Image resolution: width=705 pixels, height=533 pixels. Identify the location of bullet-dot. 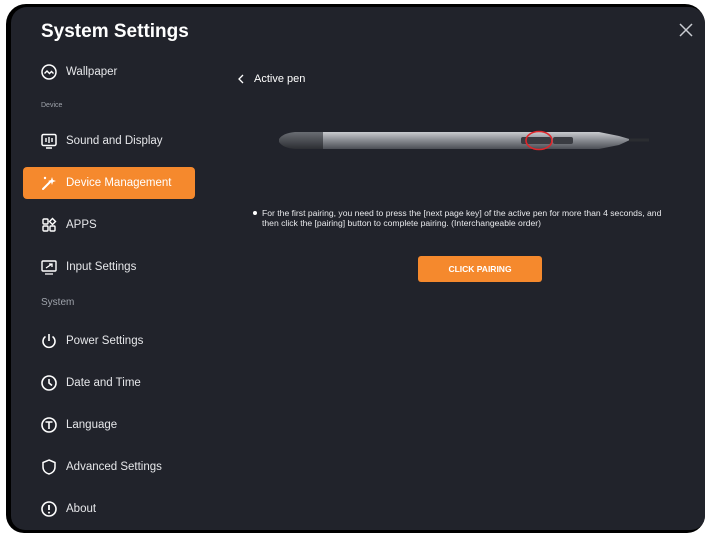
(255, 213).